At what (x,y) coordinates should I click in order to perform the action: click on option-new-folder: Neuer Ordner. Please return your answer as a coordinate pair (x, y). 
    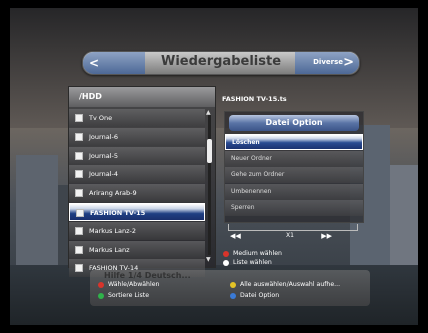
    Looking at the image, I should click on (294, 158).